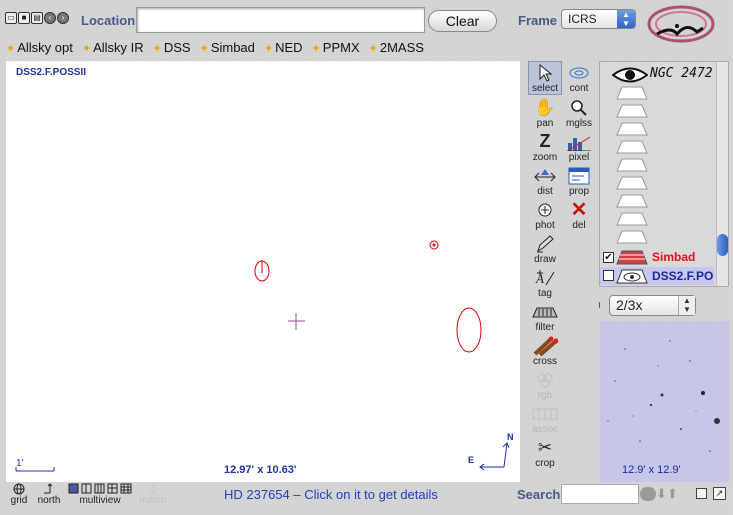 The width and height of the screenshot is (733, 515). I want to click on magnifier-tool: mglss, so click(579, 114).